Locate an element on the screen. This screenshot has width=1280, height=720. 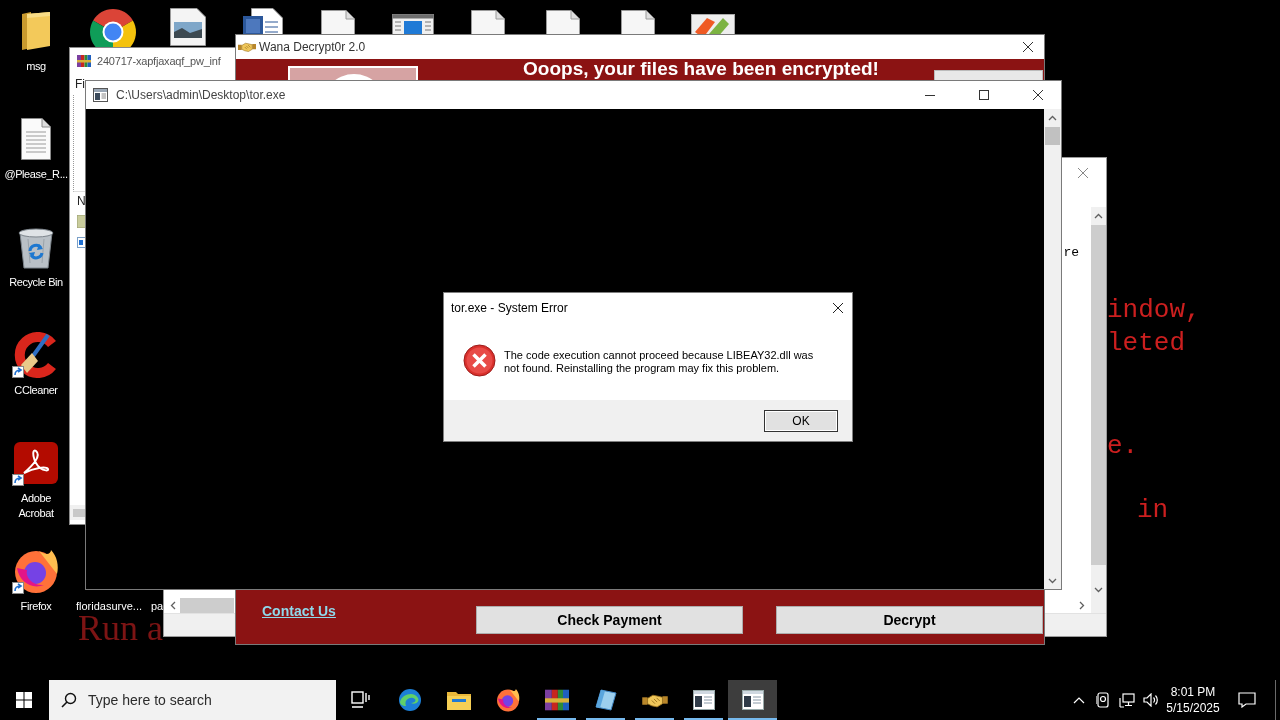
desktop-item: msg is located at coordinates (36, 39).